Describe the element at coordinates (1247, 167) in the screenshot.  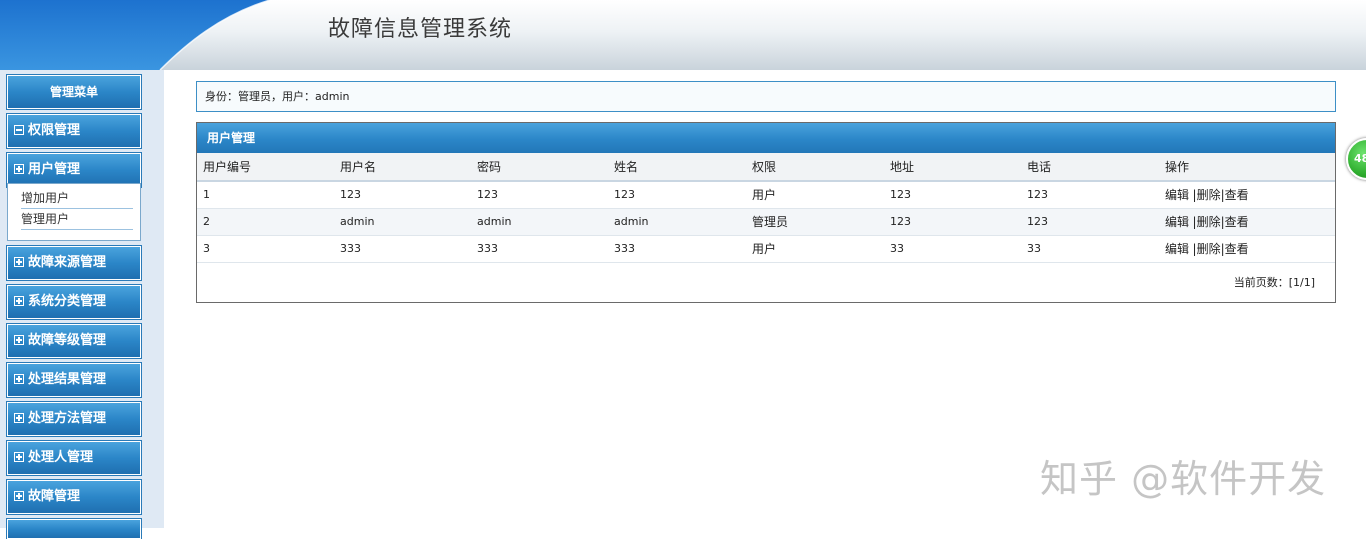
I see `column-header: 操作` at that location.